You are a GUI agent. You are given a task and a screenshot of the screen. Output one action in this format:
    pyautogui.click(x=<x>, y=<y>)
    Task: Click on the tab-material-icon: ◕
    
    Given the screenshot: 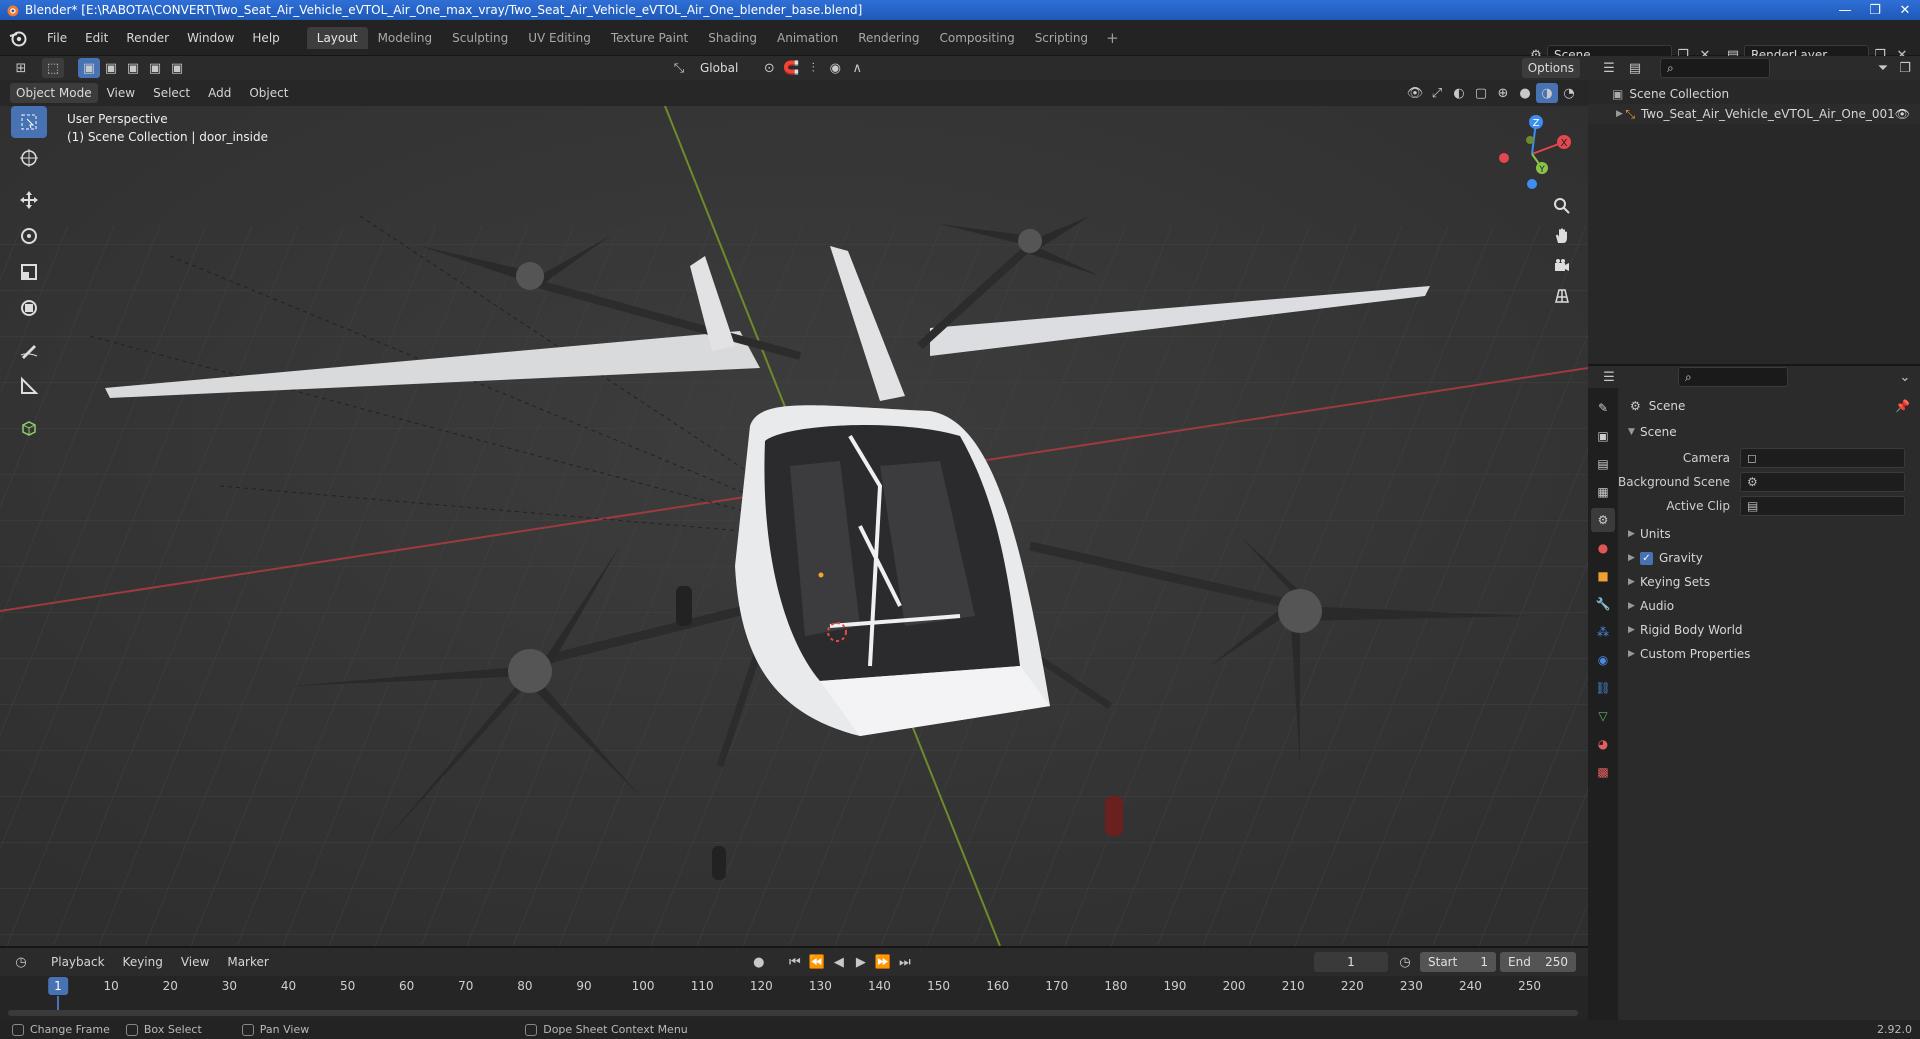 What is the action you would take?
    pyautogui.click(x=1603, y=744)
    